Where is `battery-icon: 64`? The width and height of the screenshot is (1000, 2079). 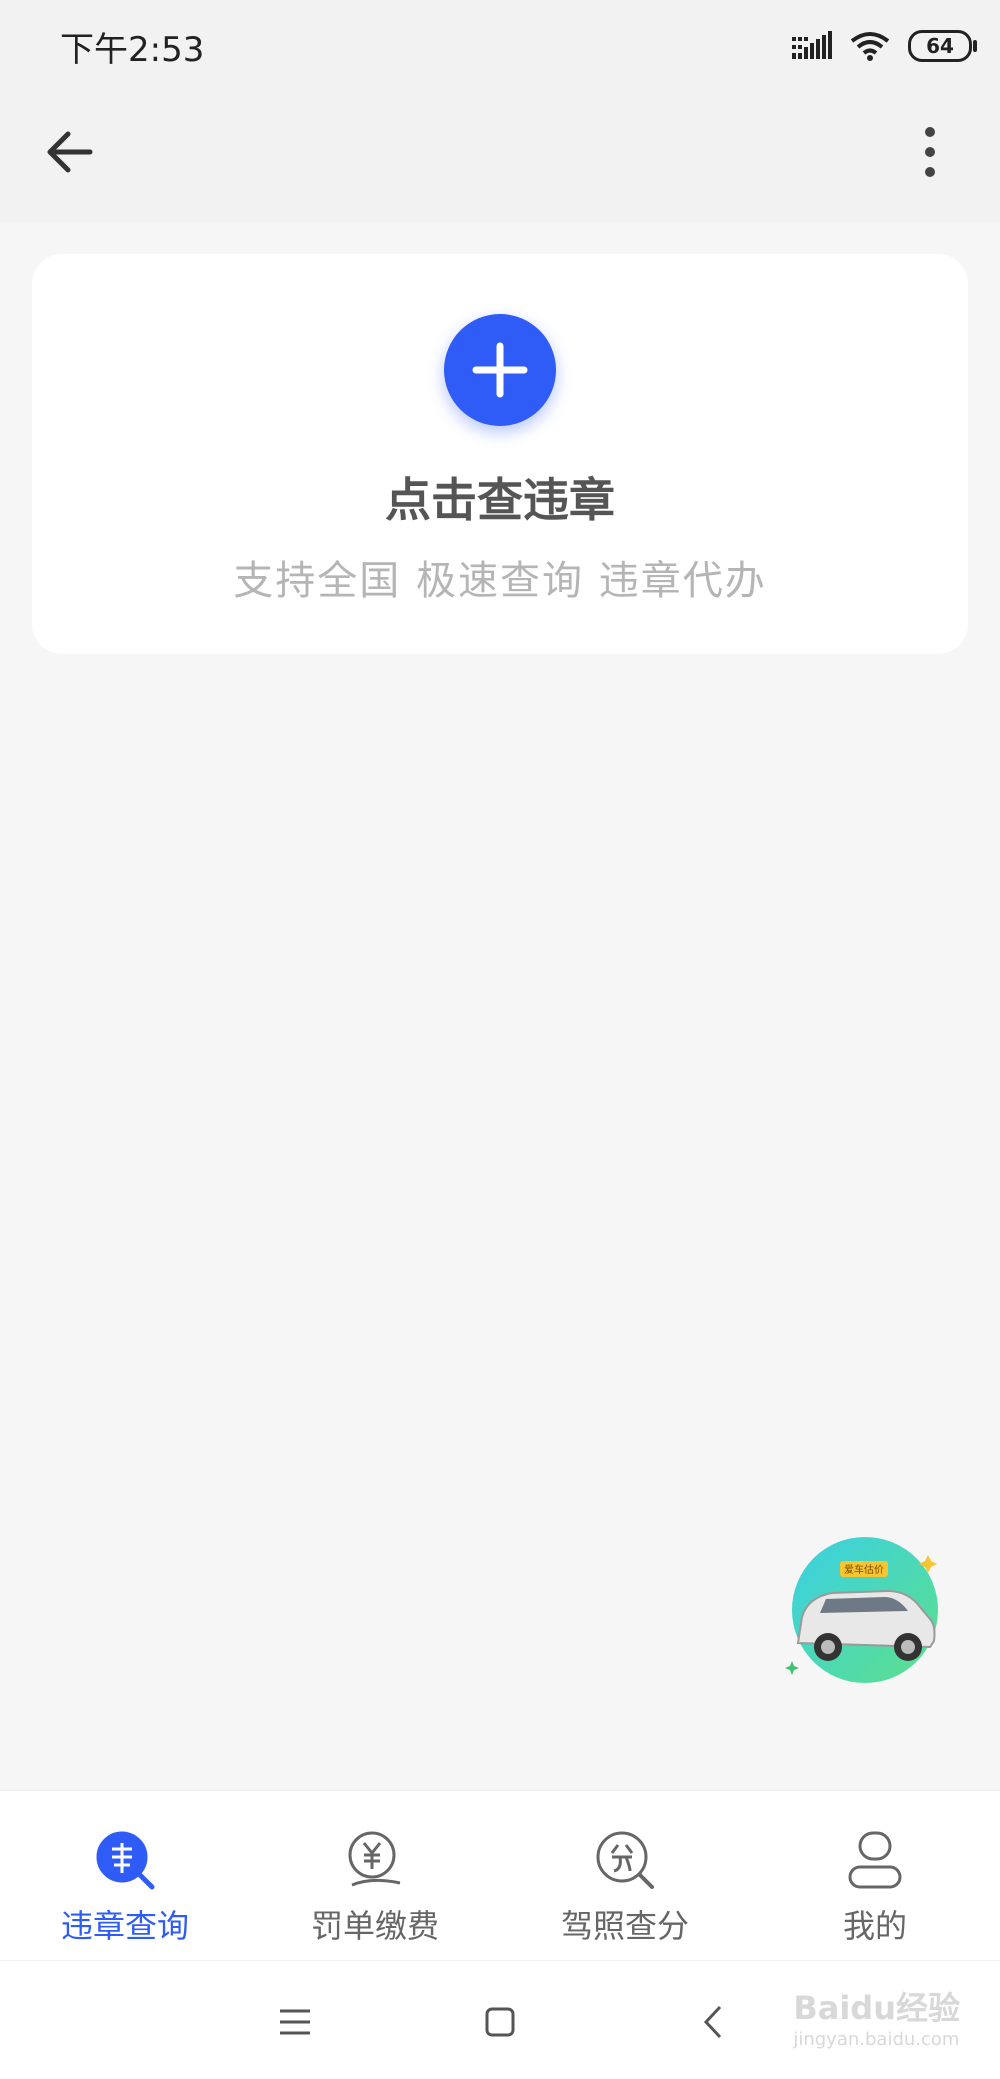
battery-icon: 64 is located at coordinates (942, 46).